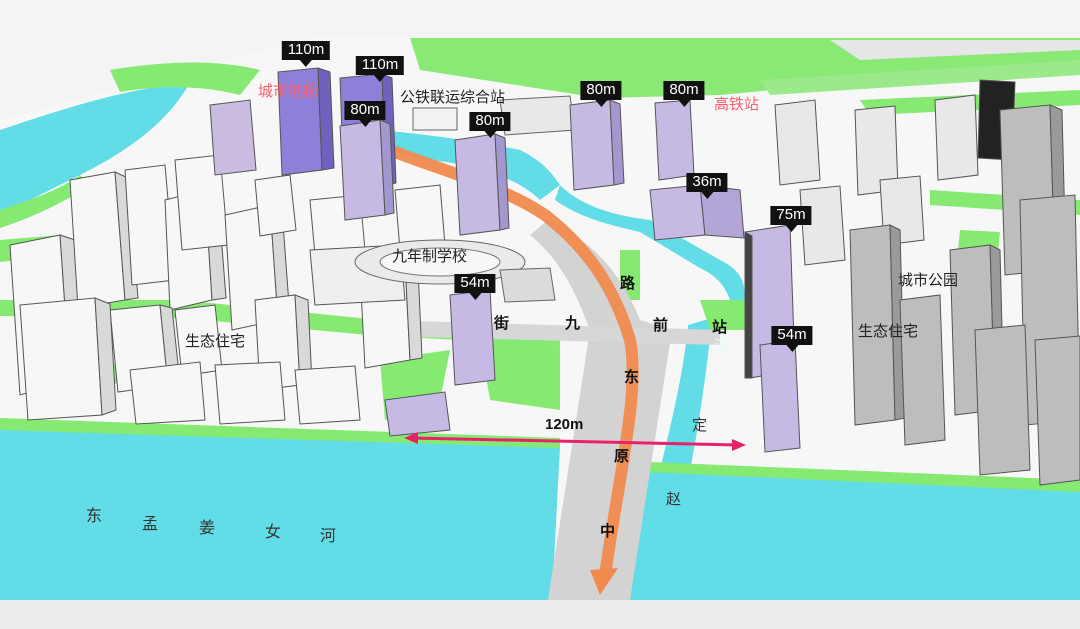 This screenshot has width=1080, height=629. Describe the element at coordinates (573, 323) in the screenshot. I see `street-char: 九` at that location.